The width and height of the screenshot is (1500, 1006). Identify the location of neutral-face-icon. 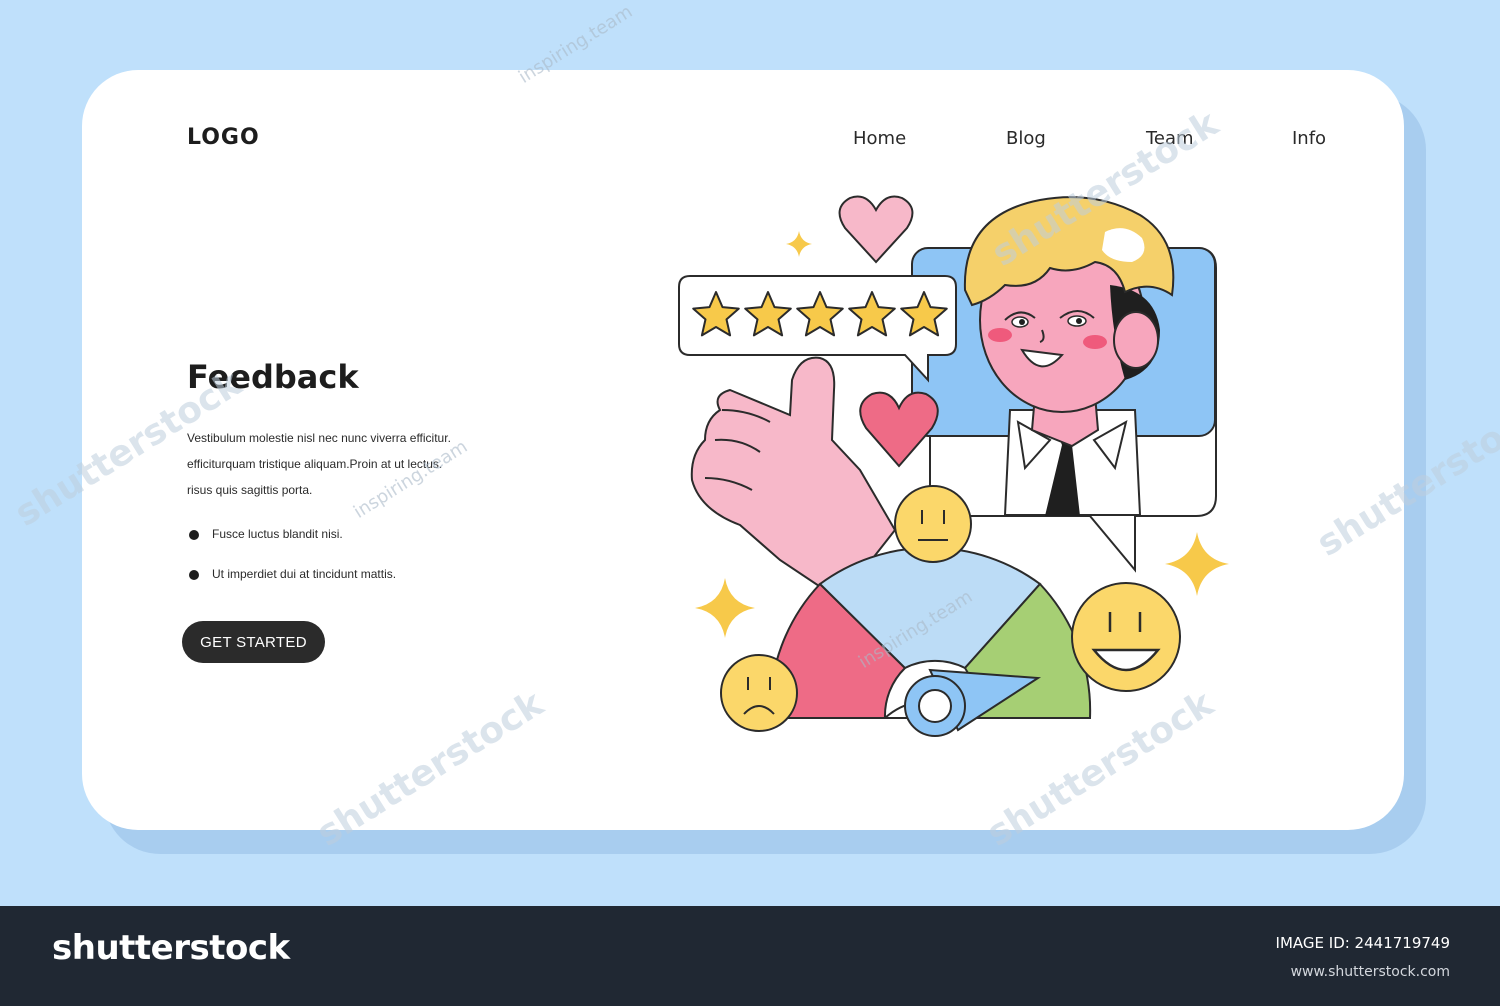
(933, 524).